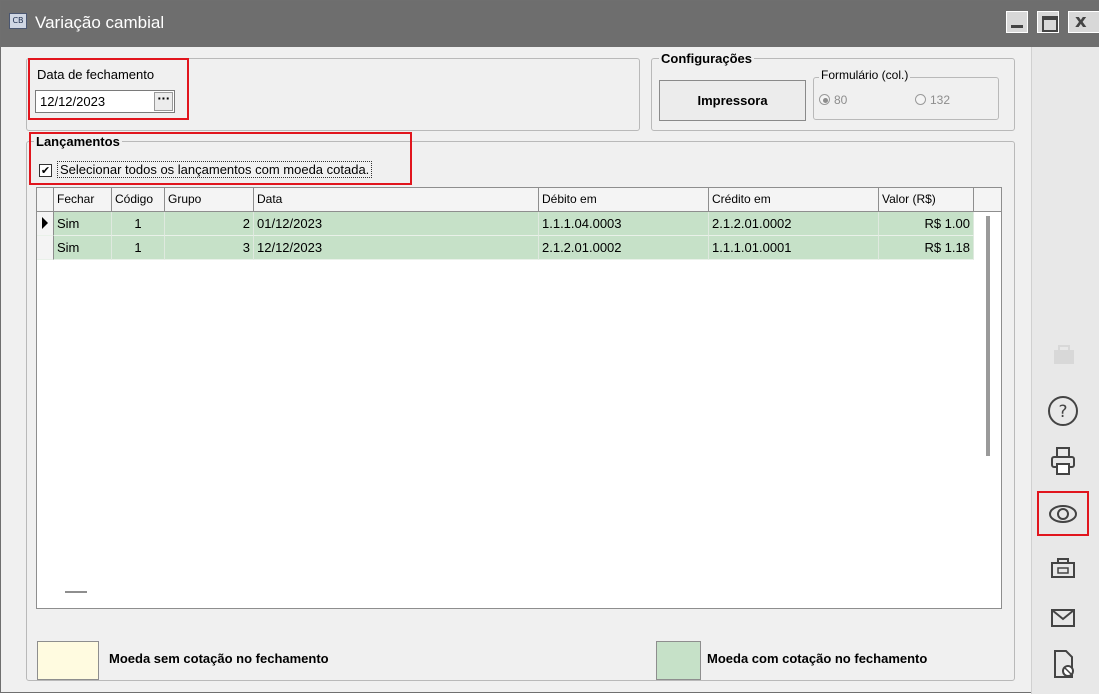  Describe the element at coordinates (624, 248) in the screenshot. I see `cell-debito: 2.1.2.01.0002` at that location.